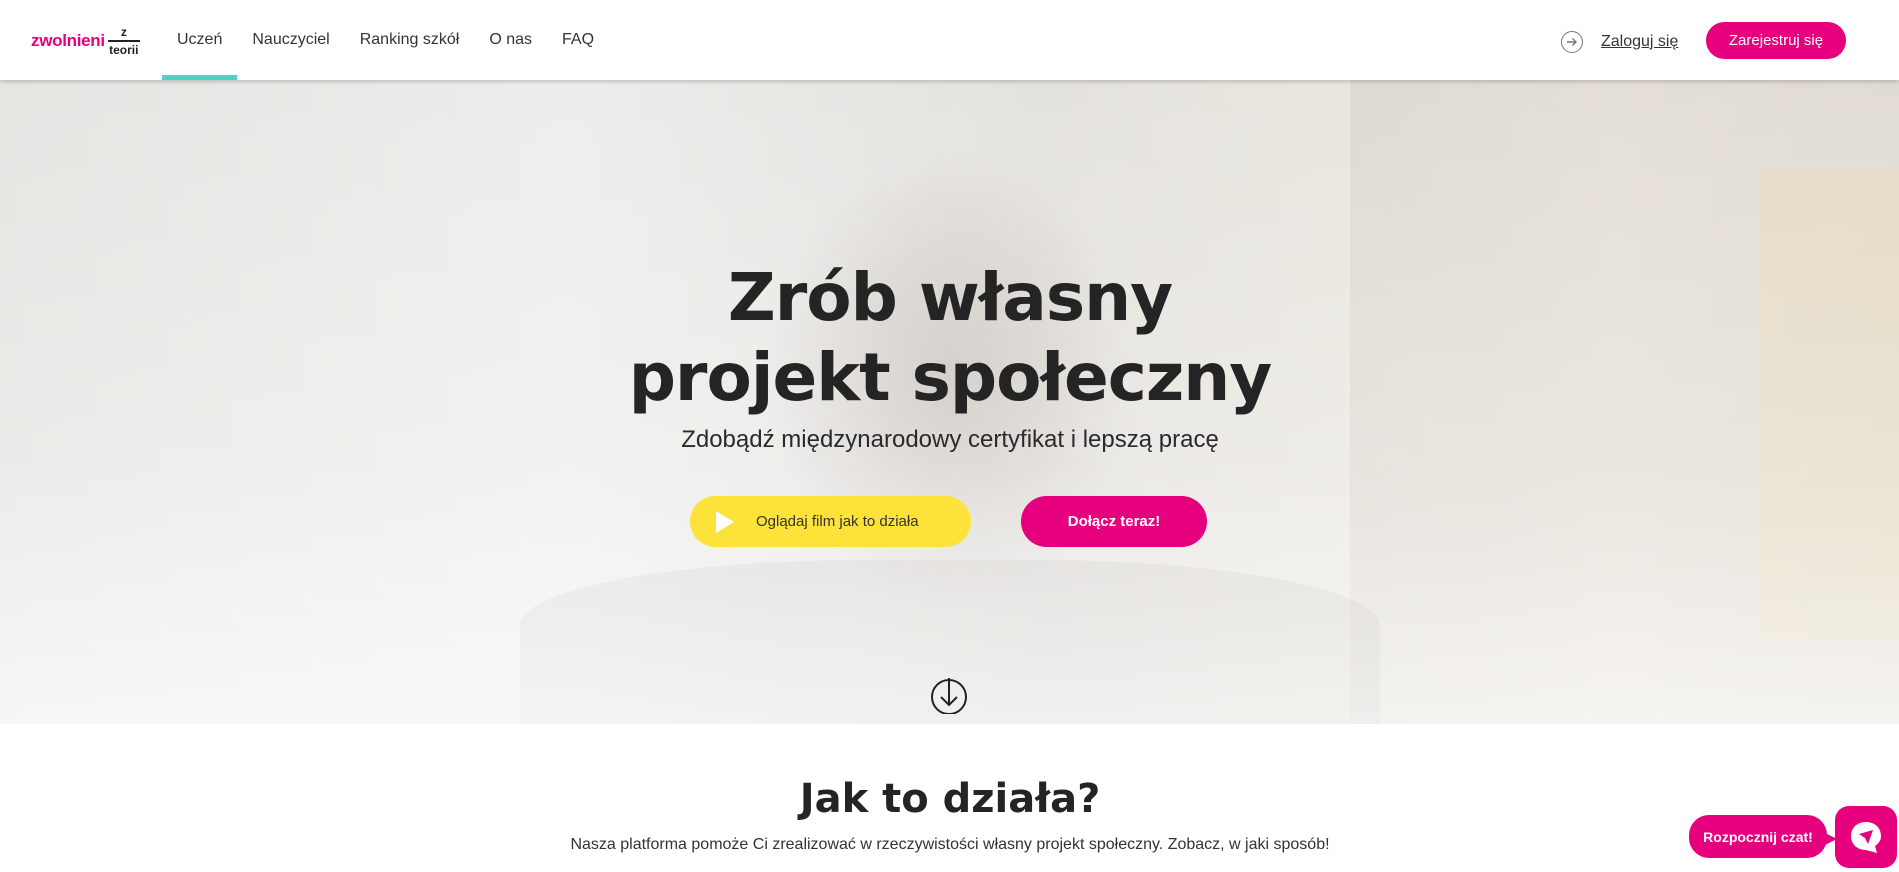  I want to click on logo: zwolnieni z teorii, so click(85, 41).